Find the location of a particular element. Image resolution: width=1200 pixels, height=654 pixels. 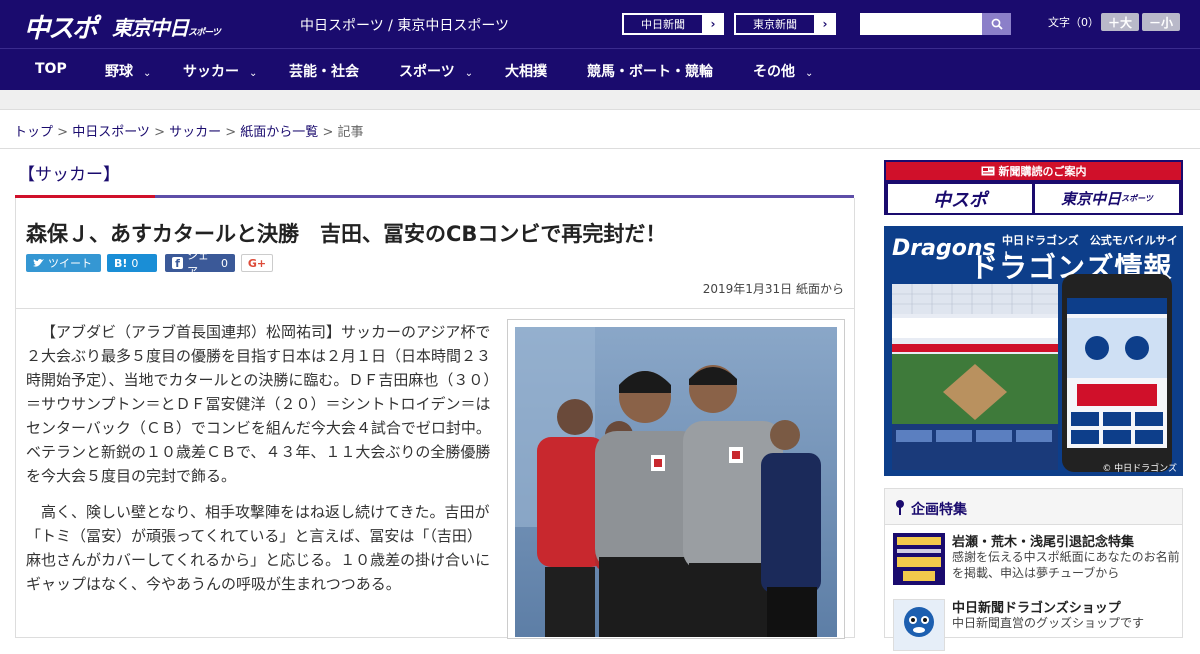

nav-label: 芸能・社会 is located at coordinates (324, 72).